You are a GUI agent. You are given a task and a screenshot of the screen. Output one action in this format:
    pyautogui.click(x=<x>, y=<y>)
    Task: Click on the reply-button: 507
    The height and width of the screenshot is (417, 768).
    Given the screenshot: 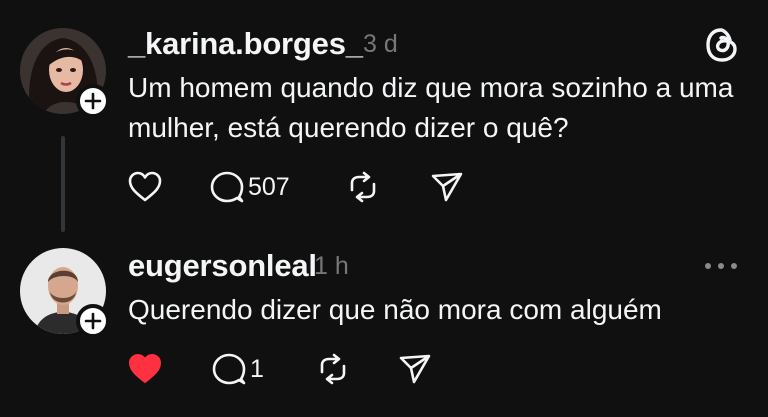 What is the action you would take?
    pyautogui.click(x=278, y=187)
    